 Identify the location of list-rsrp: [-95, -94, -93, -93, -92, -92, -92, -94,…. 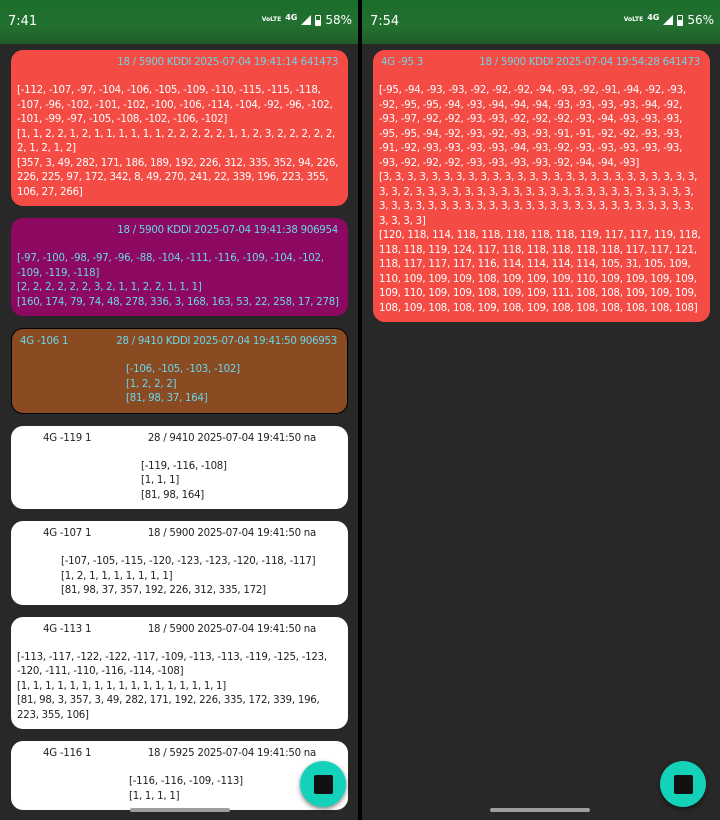
(532, 127).